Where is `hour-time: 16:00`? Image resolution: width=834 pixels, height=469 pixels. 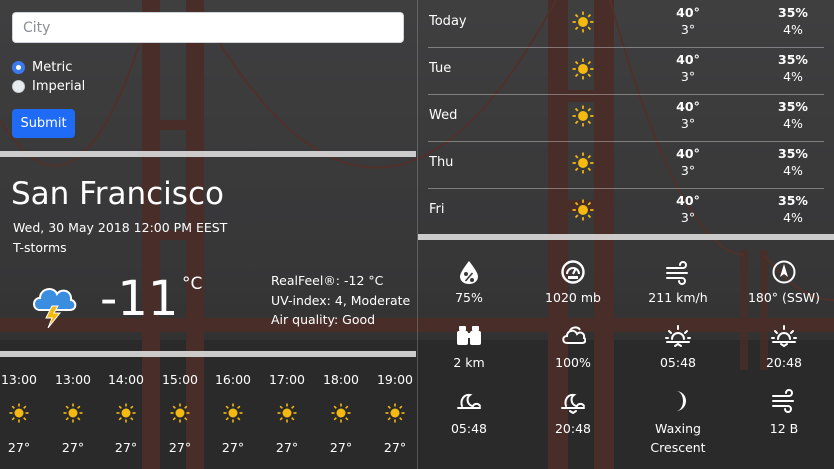 hour-time: 16:00 is located at coordinates (233, 379).